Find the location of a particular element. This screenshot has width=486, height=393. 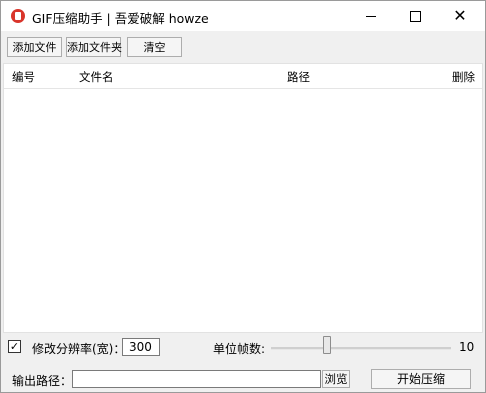

resize-label: 修改分辨率(宽)： is located at coordinates (79, 349).